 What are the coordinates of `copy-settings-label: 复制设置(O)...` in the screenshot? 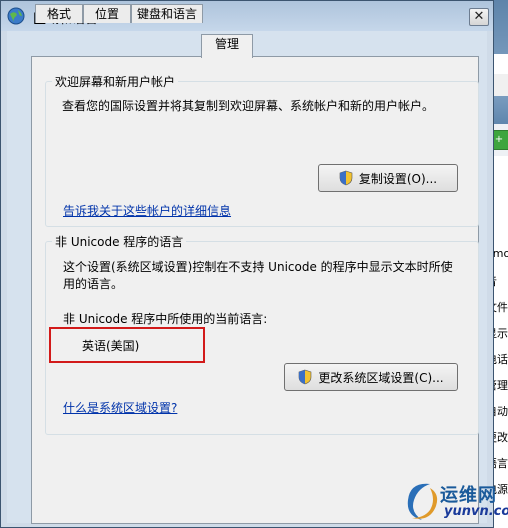 It's located at (398, 178).